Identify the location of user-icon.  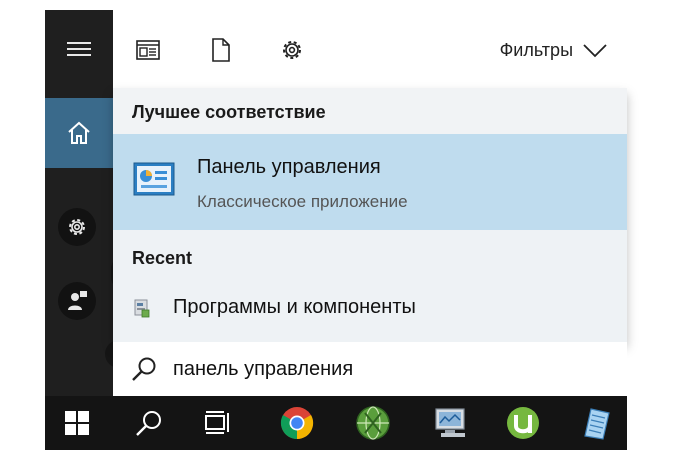
(77, 300).